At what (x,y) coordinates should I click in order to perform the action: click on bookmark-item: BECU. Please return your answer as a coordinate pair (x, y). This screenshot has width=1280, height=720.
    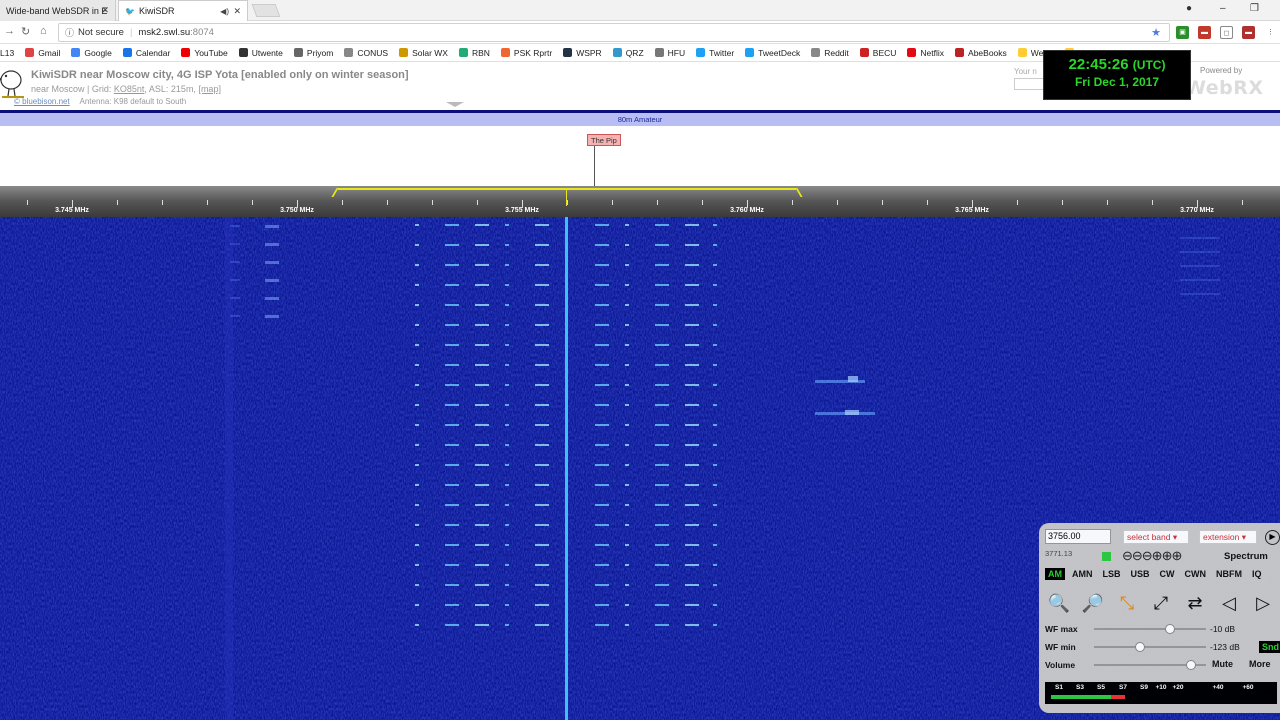
    Looking at the image, I should click on (877, 53).